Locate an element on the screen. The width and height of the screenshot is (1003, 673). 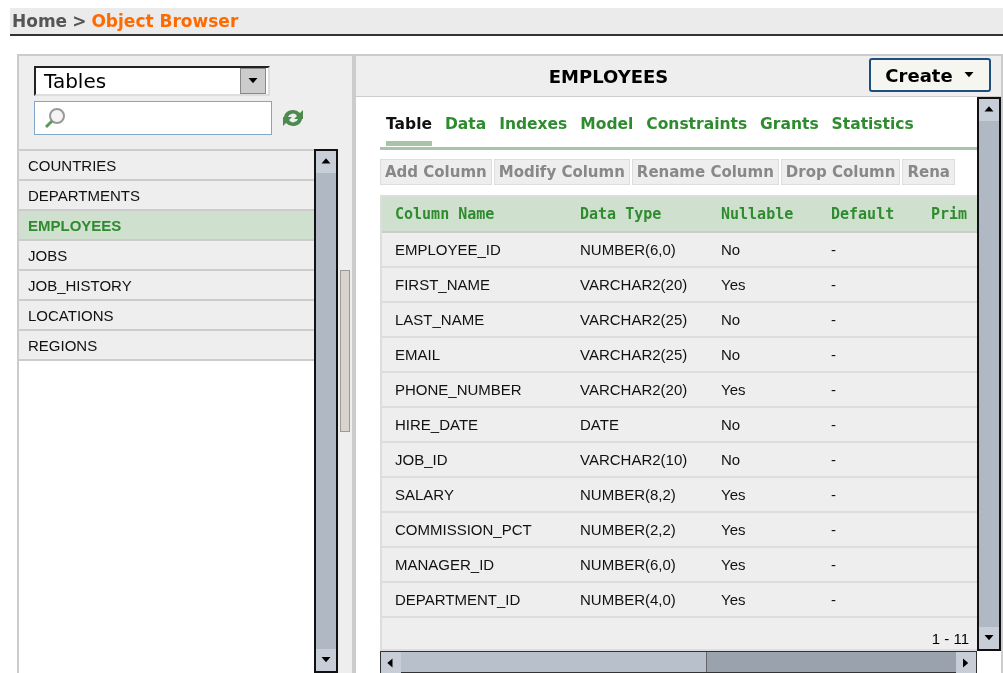
table-cell-text: VARCHAR2(10) is located at coordinates (634, 459).